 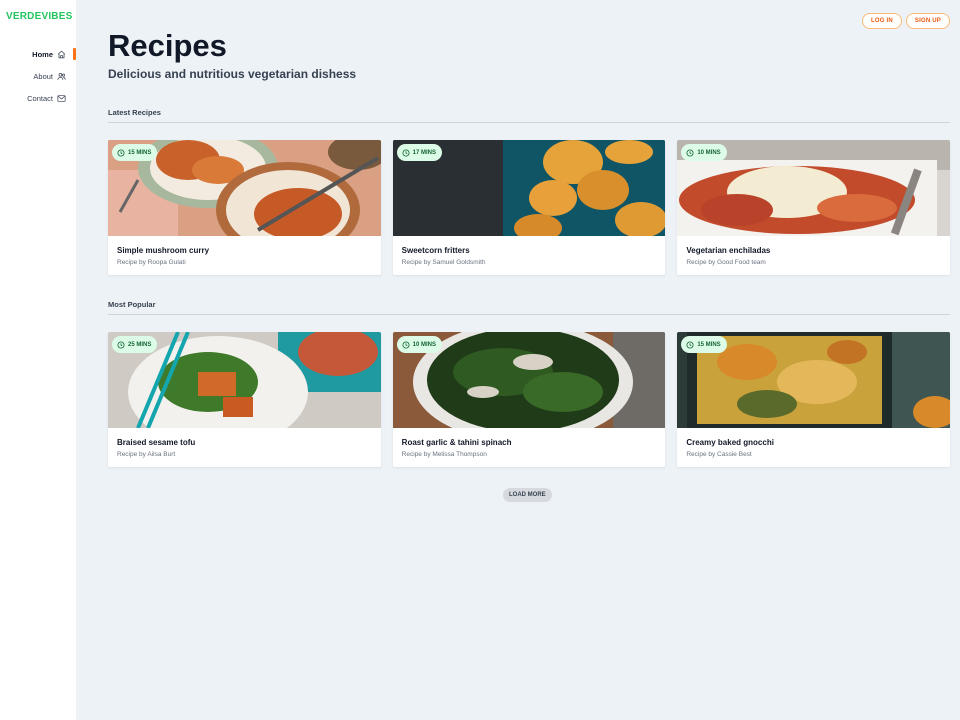 What do you see at coordinates (927, 21) in the screenshot?
I see `signup-button: SIGN UP` at bounding box center [927, 21].